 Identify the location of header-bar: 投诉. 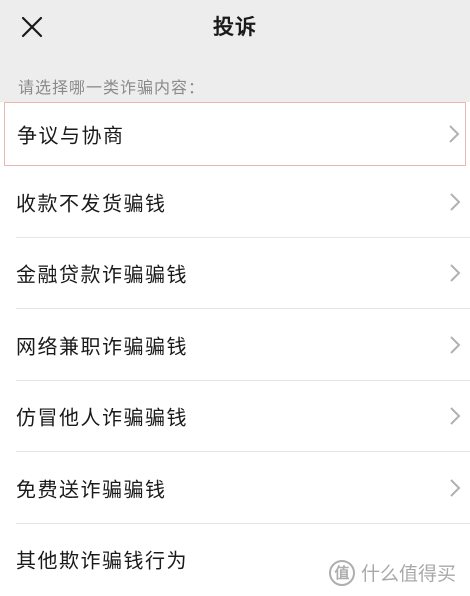
(235, 28).